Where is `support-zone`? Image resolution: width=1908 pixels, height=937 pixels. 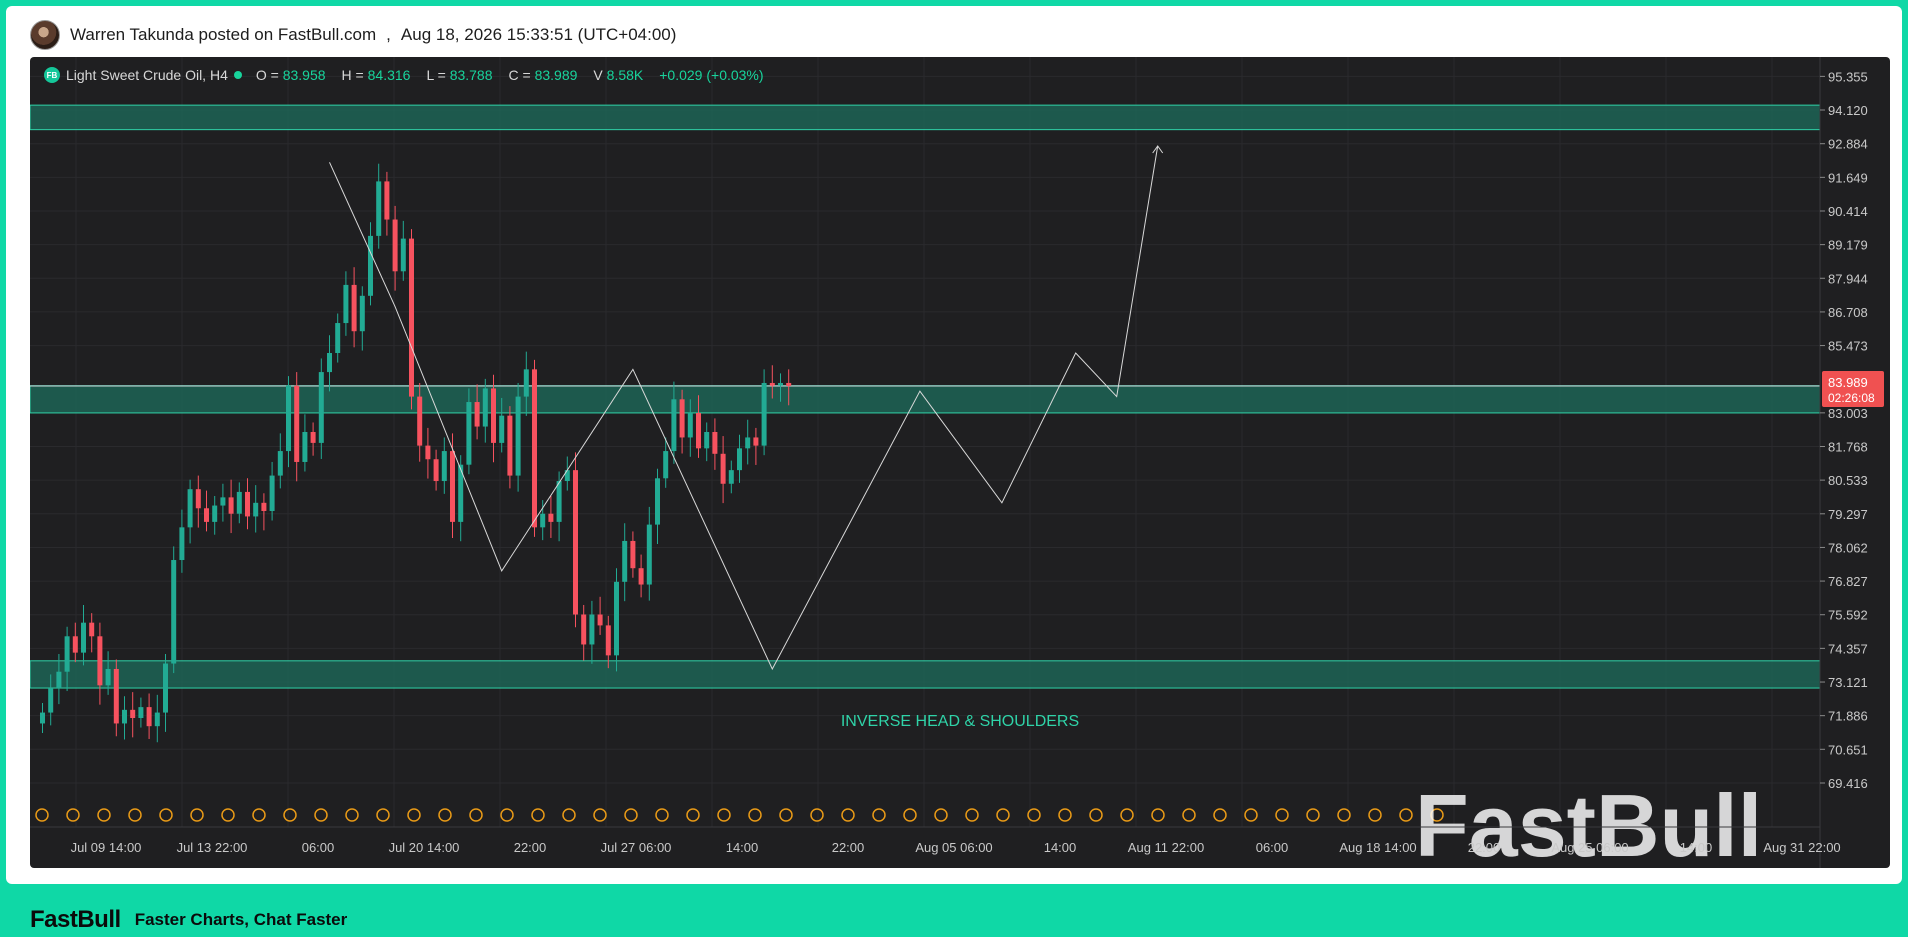 support-zone is located at coordinates (925, 117).